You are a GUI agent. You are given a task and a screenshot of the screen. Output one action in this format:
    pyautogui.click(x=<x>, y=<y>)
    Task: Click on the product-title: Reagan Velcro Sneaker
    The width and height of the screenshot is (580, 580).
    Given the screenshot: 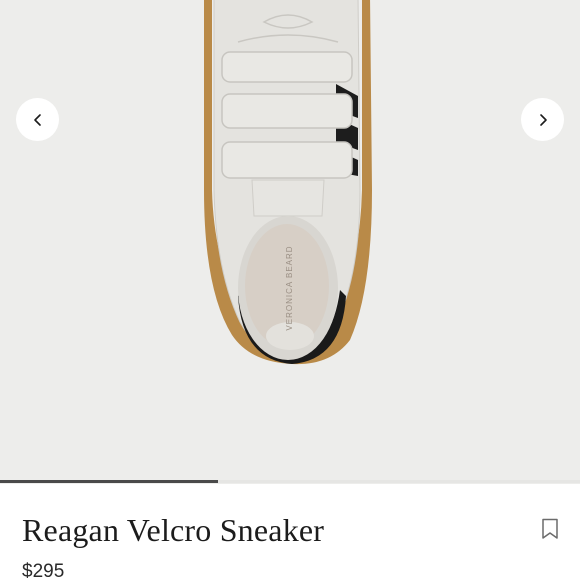 What is the action you would take?
    pyautogui.click(x=173, y=530)
    